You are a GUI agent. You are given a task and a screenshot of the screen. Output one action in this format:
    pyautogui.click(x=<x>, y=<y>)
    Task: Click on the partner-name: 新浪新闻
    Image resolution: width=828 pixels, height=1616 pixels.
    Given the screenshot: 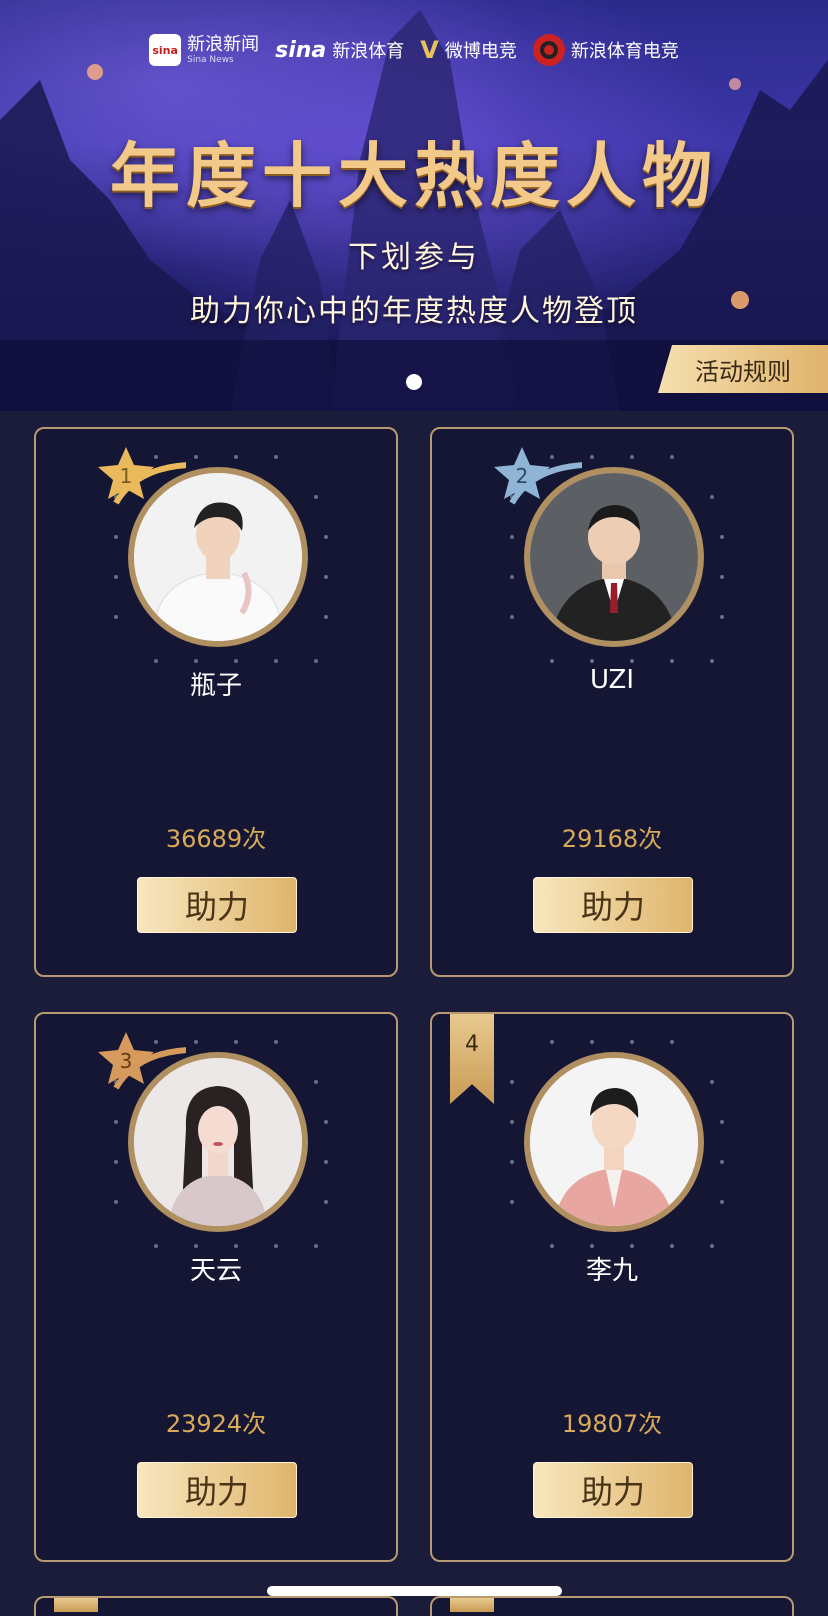 What is the action you would take?
    pyautogui.click(x=223, y=44)
    